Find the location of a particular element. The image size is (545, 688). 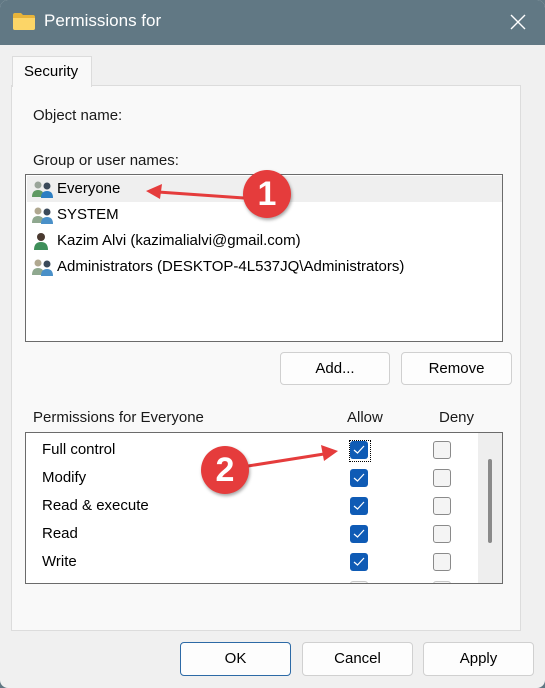

permissions-label: Permissions for Everyone is located at coordinates (118, 417).